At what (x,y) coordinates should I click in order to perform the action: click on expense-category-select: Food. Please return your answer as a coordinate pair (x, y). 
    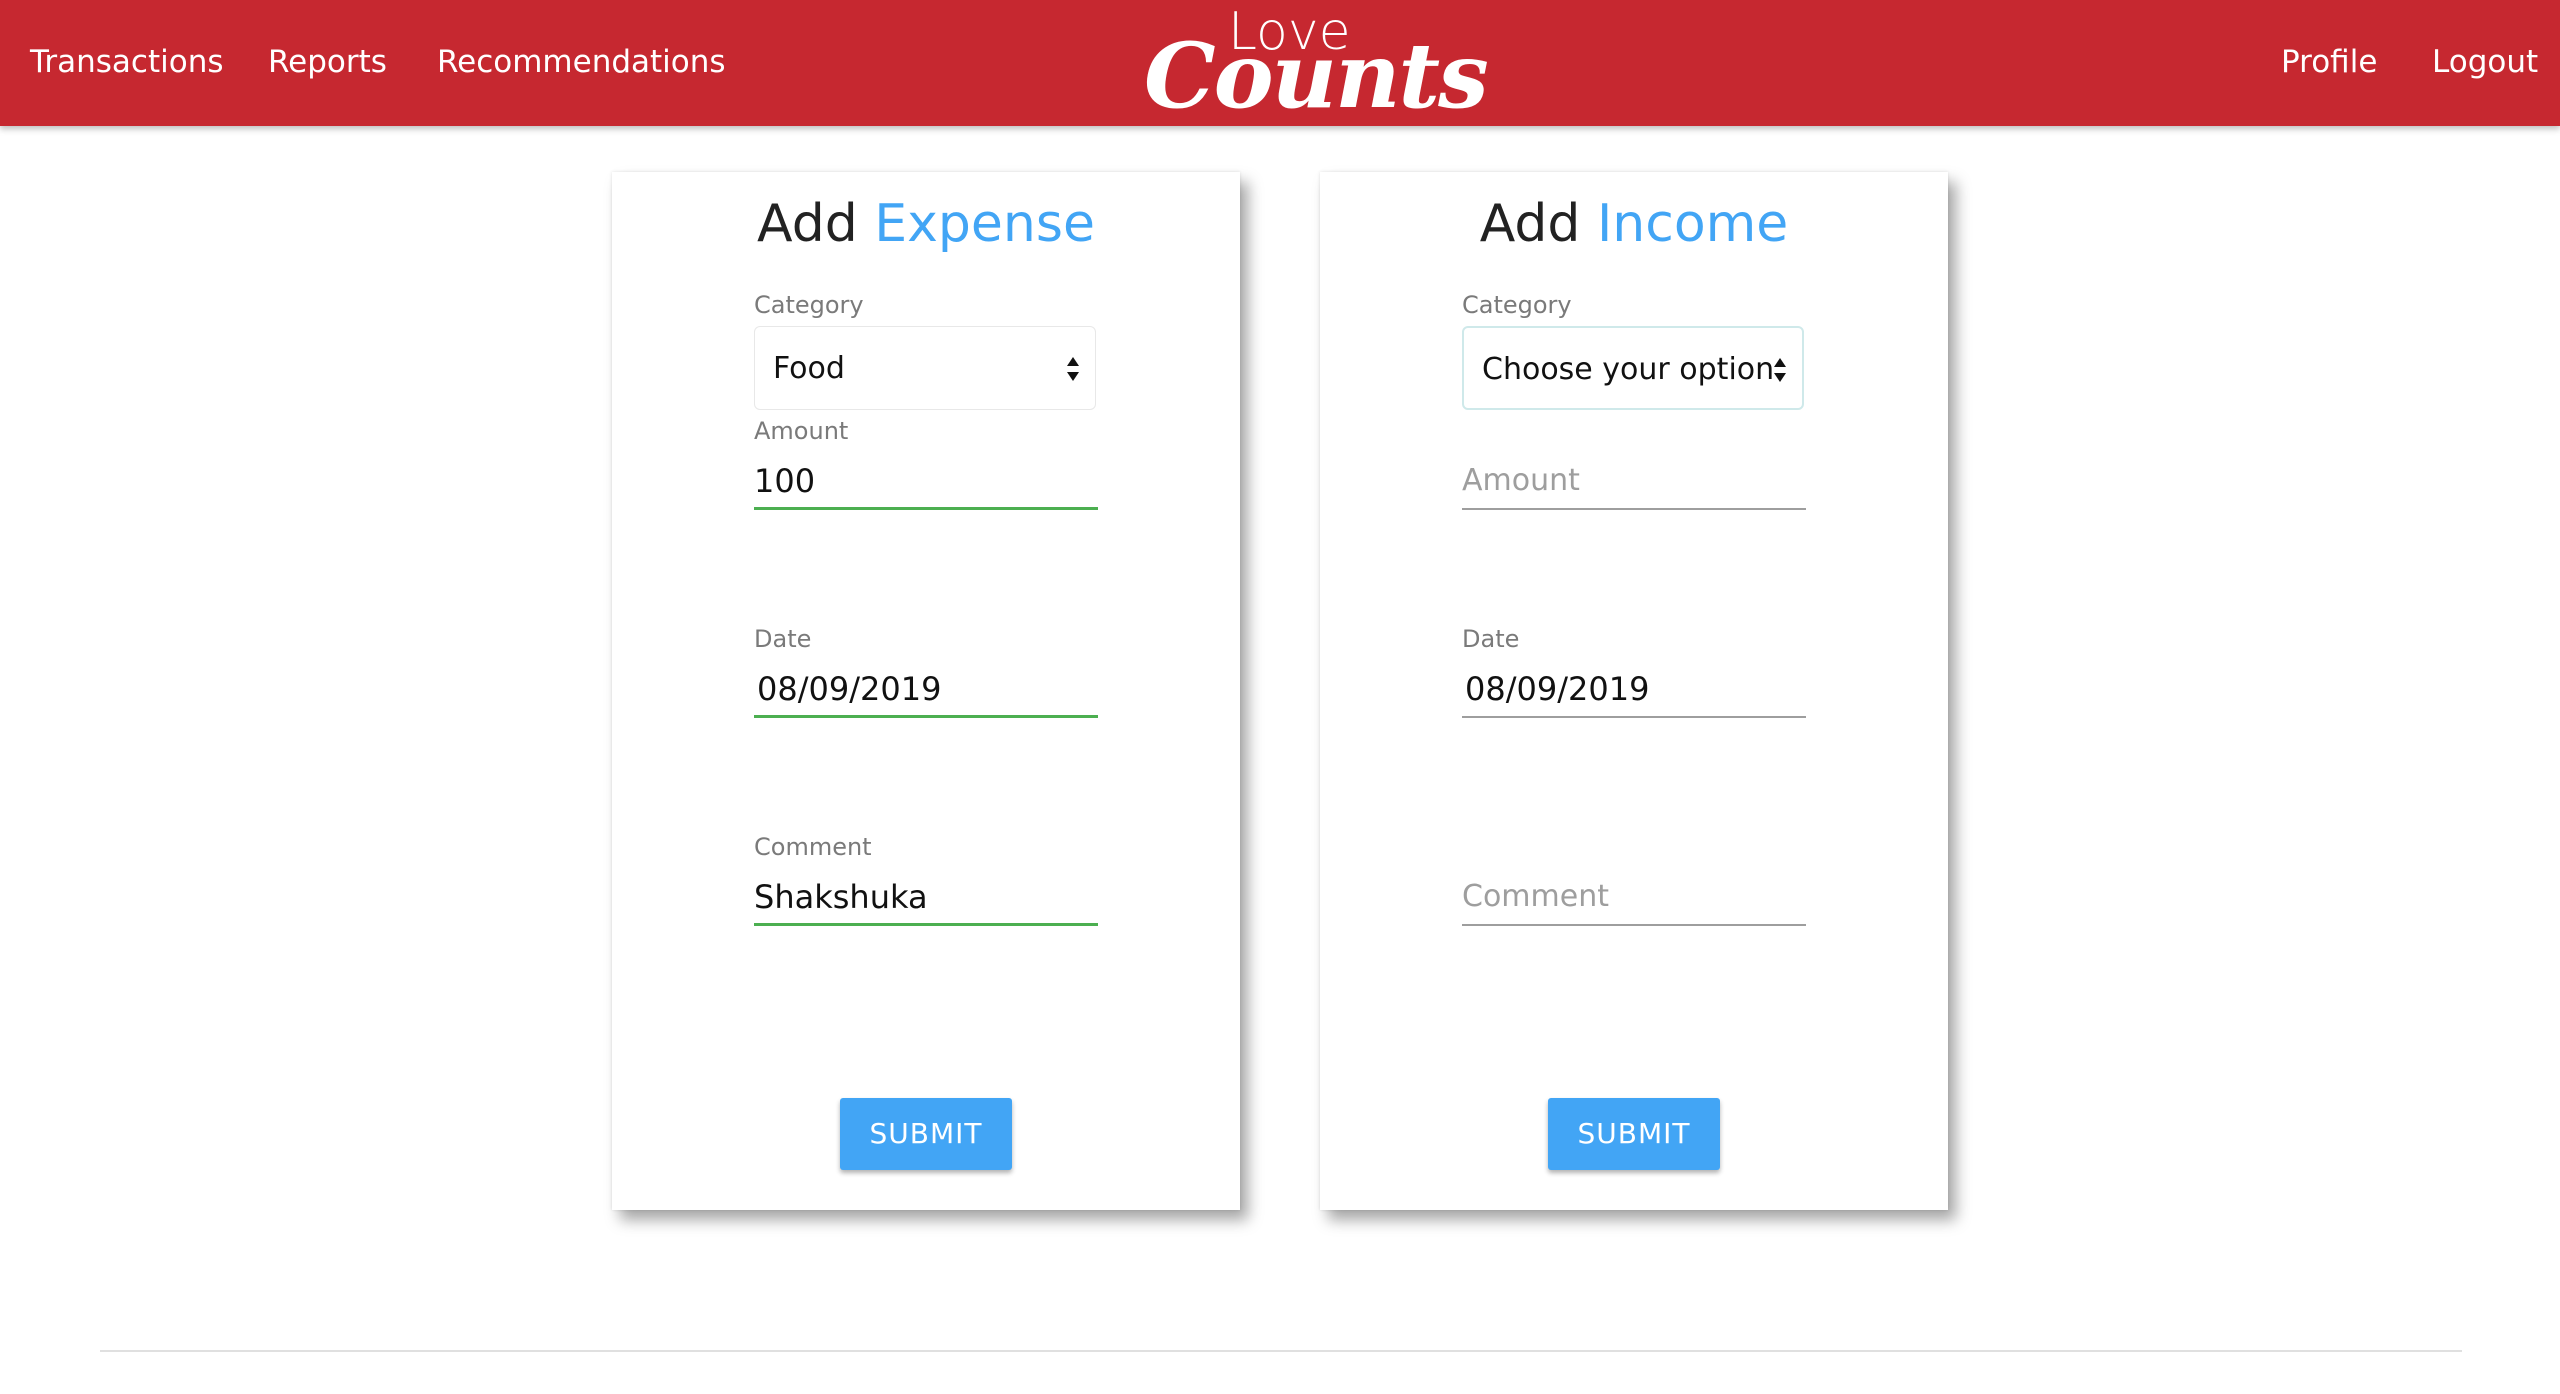
    Looking at the image, I should click on (925, 368).